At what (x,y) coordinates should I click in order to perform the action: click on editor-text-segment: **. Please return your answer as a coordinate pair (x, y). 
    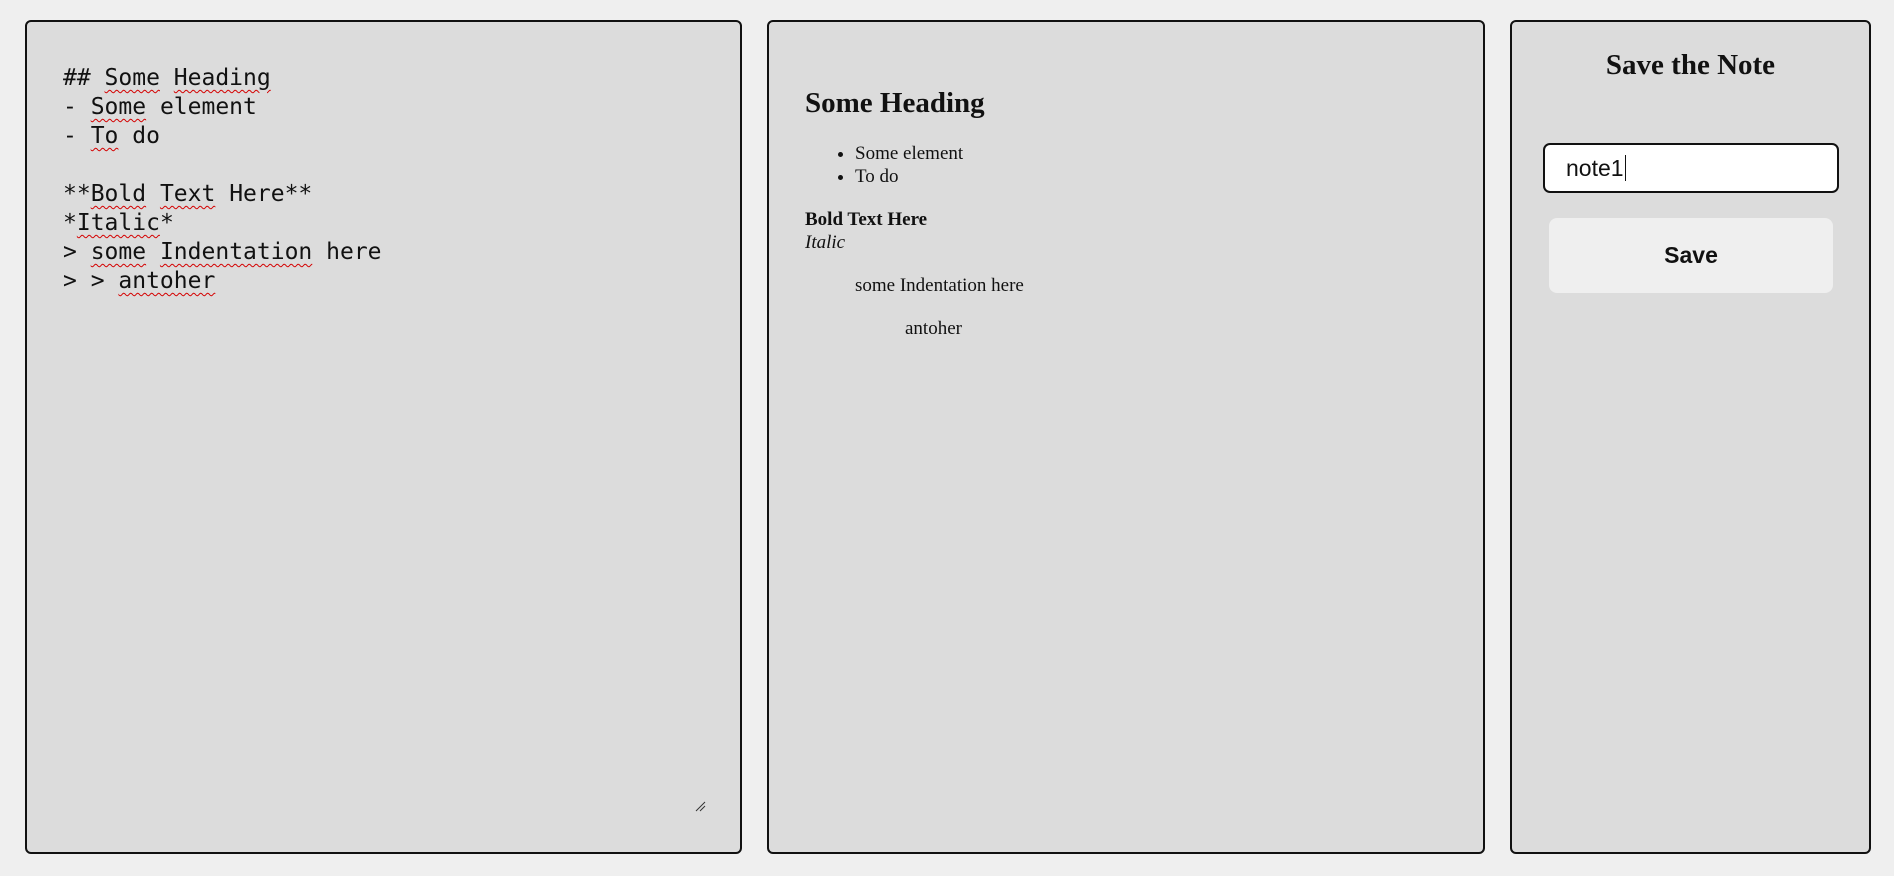
    Looking at the image, I should click on (77, 194).